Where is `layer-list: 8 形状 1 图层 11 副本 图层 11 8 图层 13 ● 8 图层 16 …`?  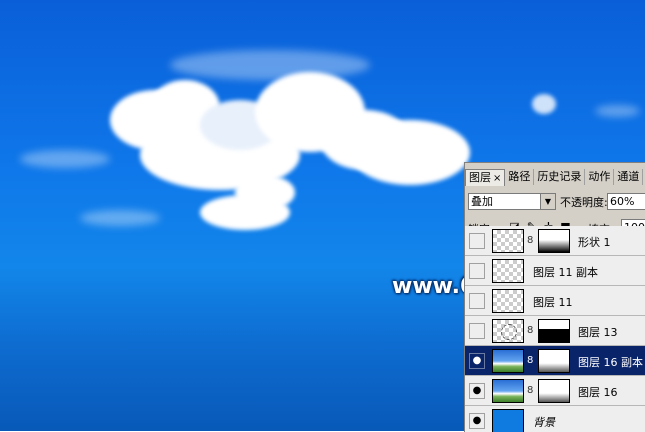
layer-list: 8 形状 1 图层 11 副本 图层 11 8 图层 13 ● 8 图层 16 … is located at coordinates (555, 329).